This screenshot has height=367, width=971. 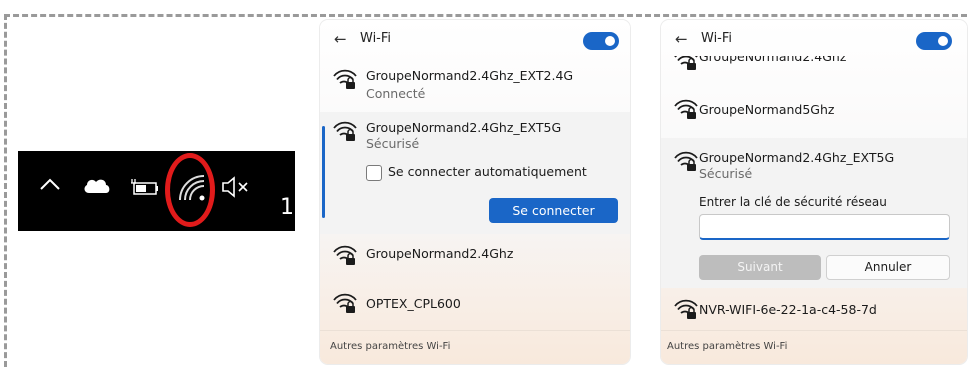 I want to click on network-item: GroupeNormand2.4Ghz, so click(x=475, y=262).